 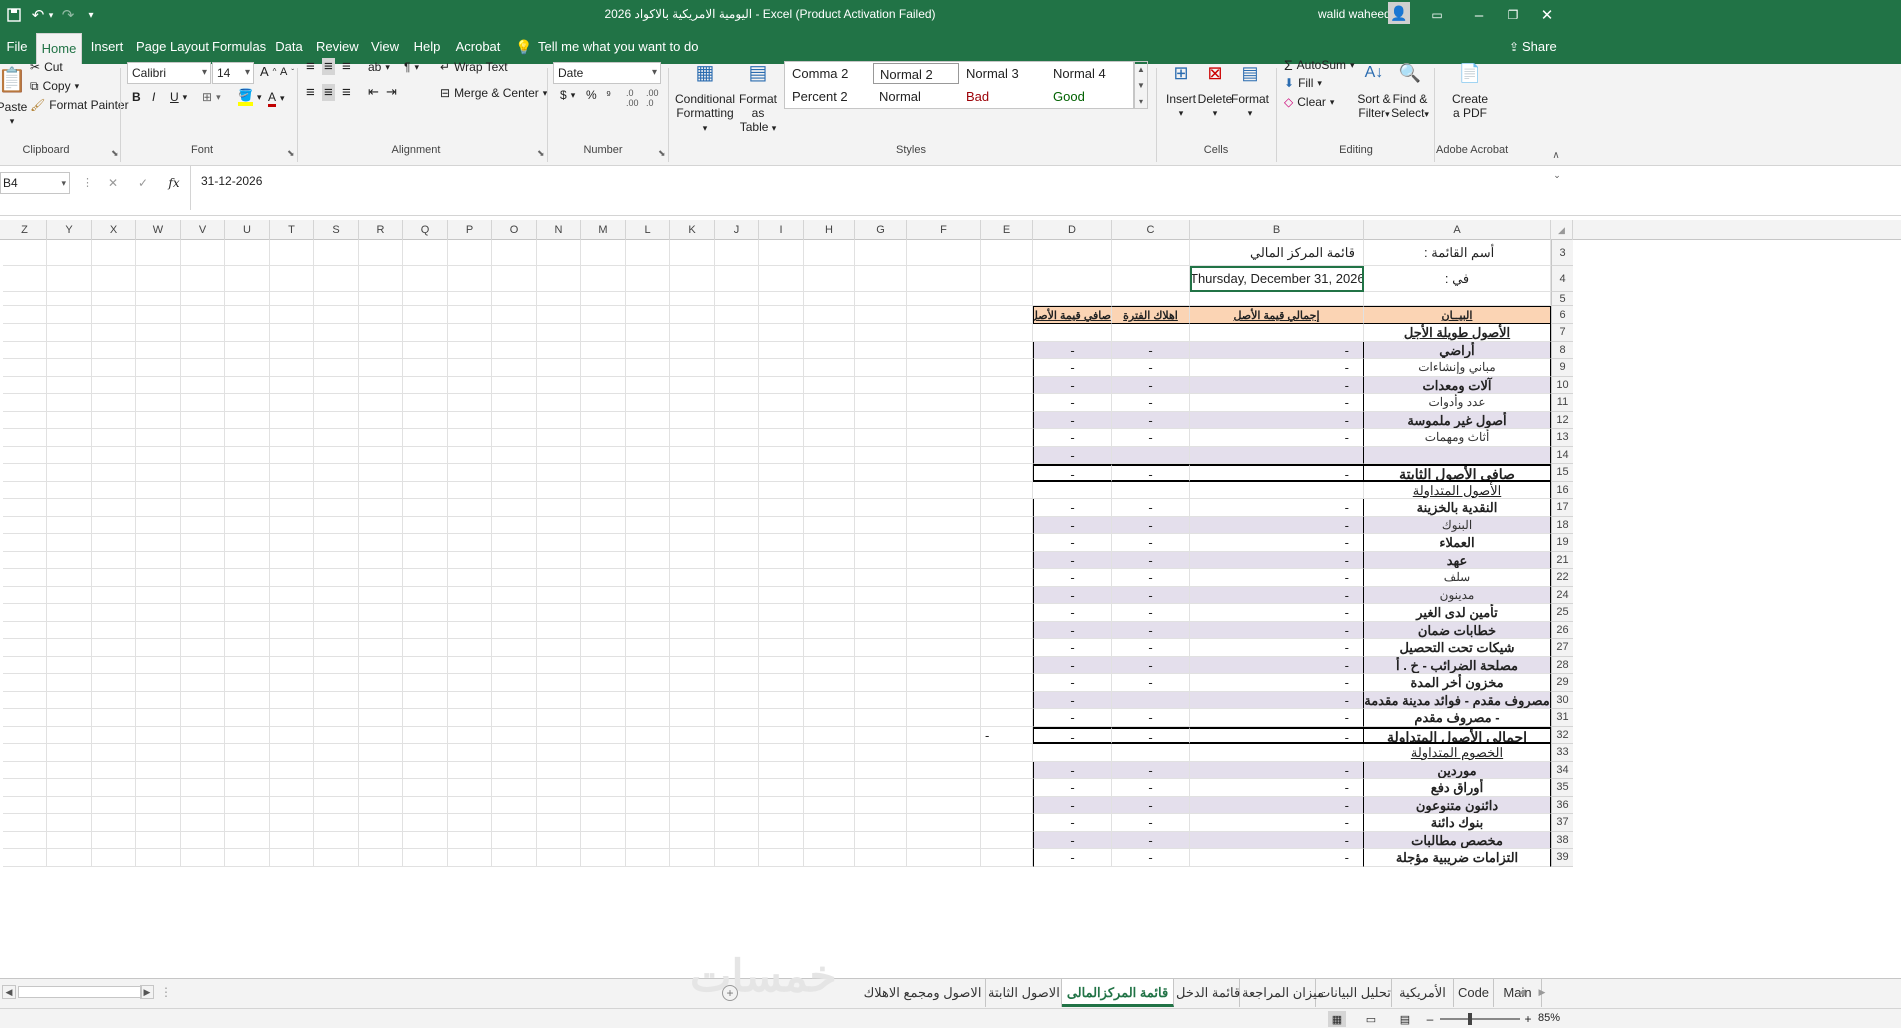 I want to click on column-header-a: A, so click(x=1457, y=230).